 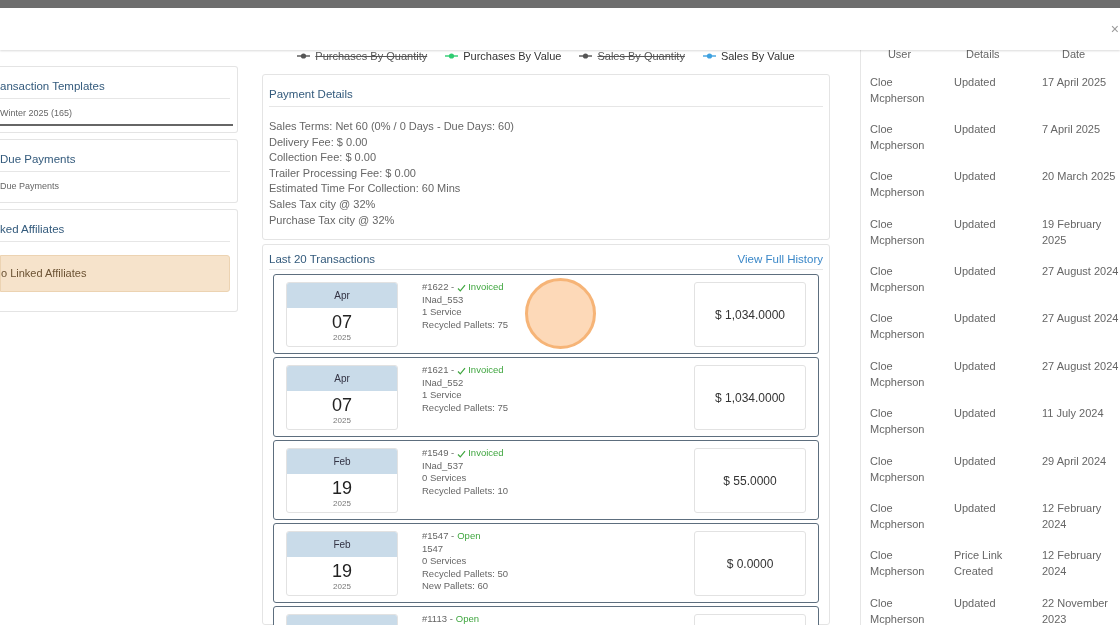 What do you see at coordinates (899, 54) in the screenshot?
I see `column-header: User` at bounding box center [899, 54].